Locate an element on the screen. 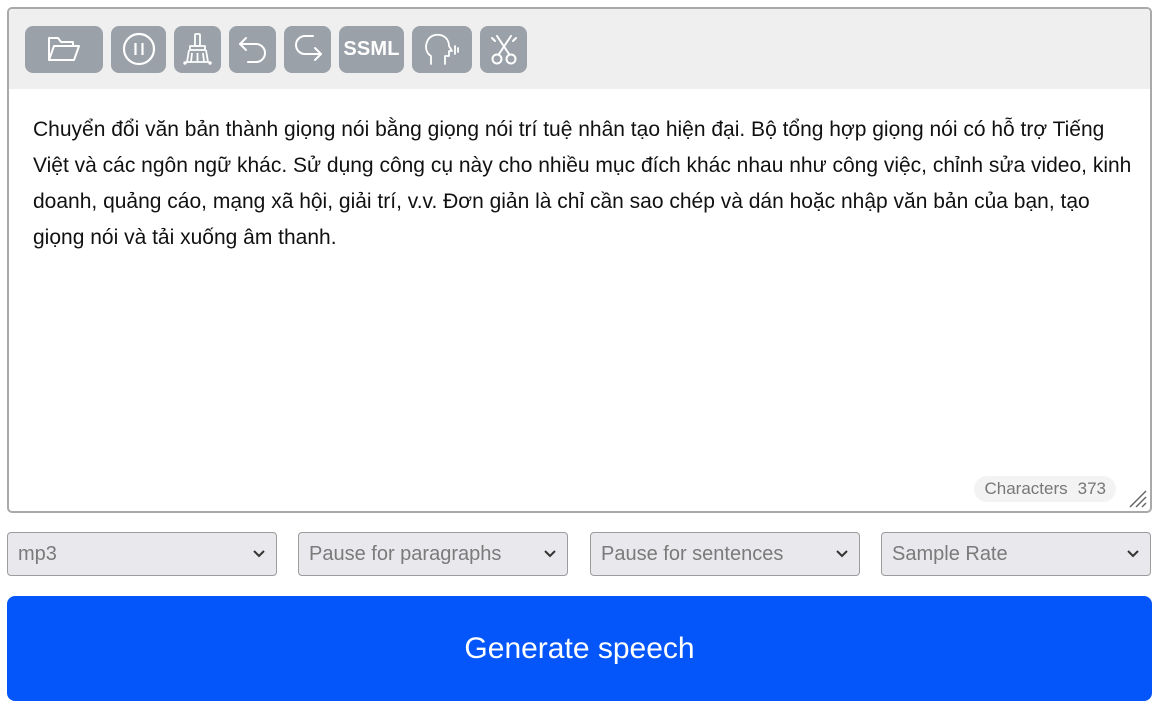 This screenshot has height=706, width=1160. resize-handle-icon is located at coordinates (1137, 498).